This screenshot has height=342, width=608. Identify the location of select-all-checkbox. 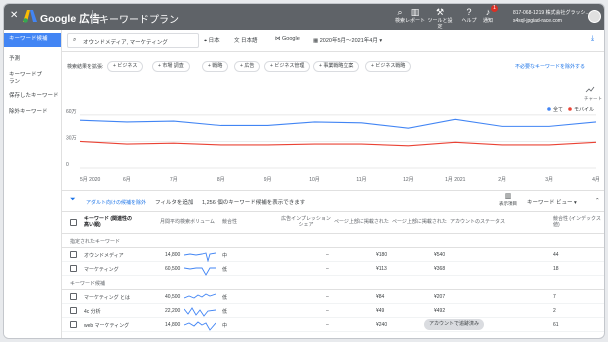
(73, 222).